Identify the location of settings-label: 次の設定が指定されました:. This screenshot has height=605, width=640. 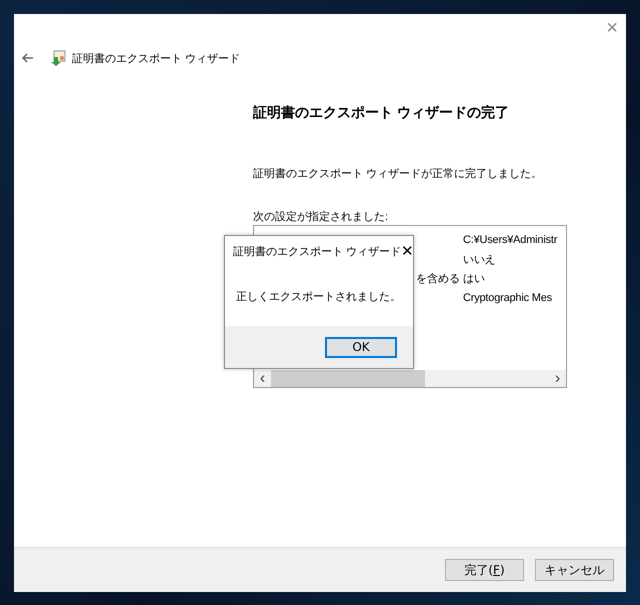
(321, 216).